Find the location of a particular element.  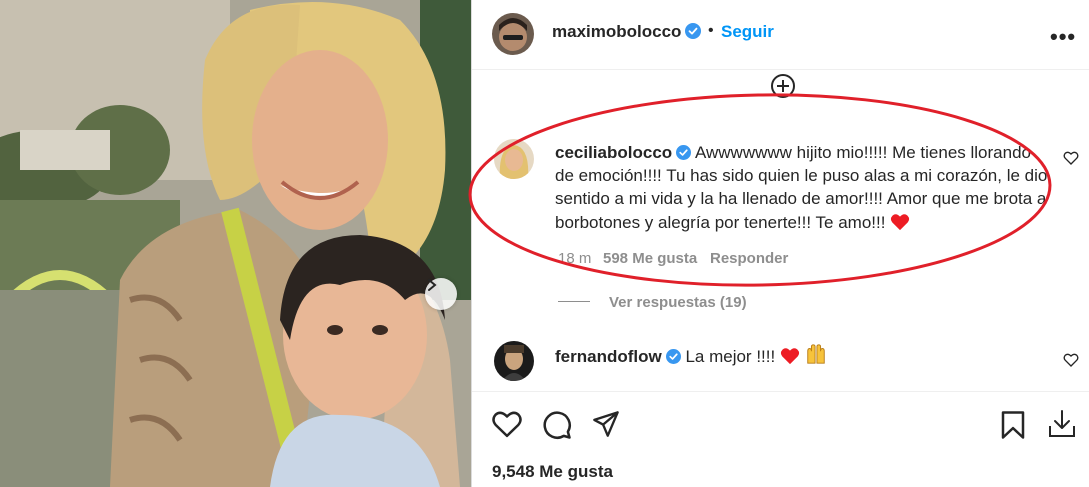

download-icon is located at coordinates (1062, 424).